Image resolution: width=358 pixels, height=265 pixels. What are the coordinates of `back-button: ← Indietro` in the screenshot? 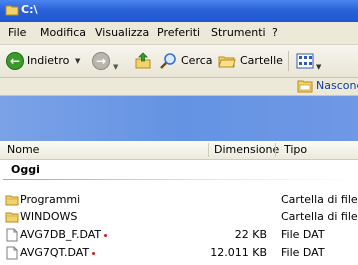 It's located at (43, 61).